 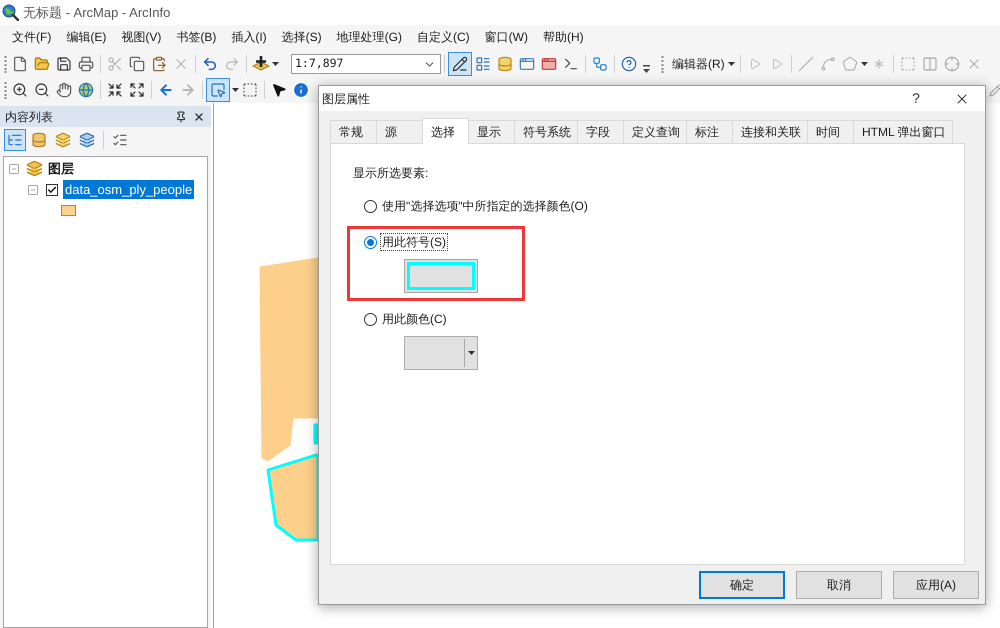 I want to click on pin-icon, so click(x=181, y=116).